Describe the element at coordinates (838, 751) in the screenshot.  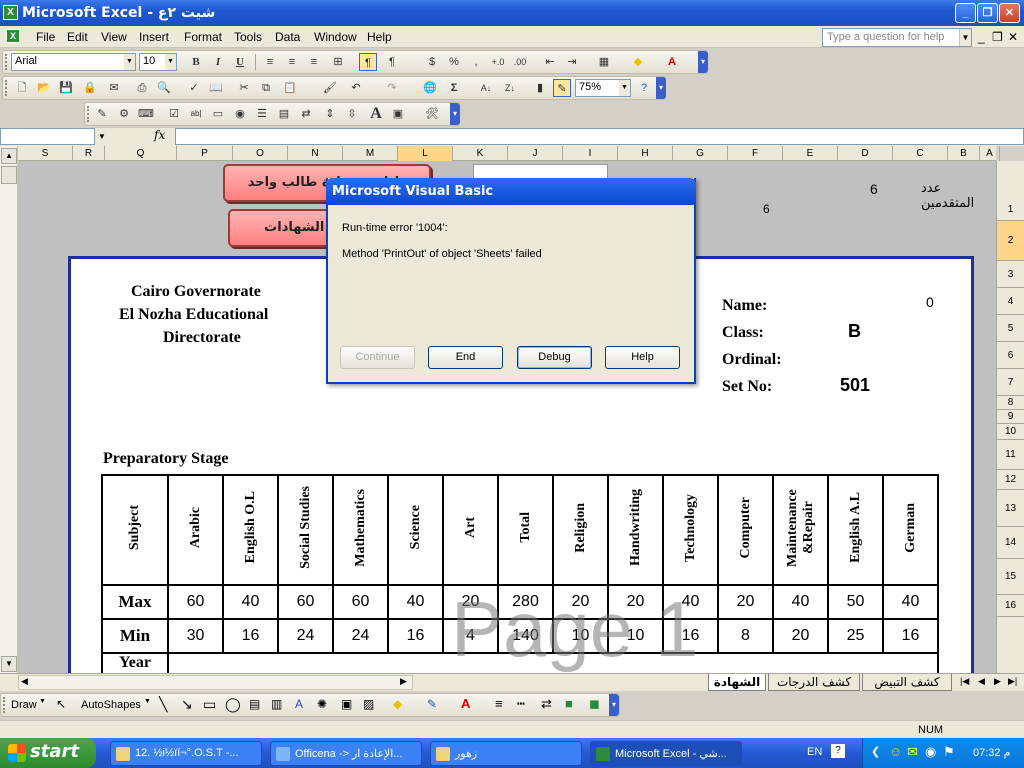
I see `help-tray-icon: ?` at that location.